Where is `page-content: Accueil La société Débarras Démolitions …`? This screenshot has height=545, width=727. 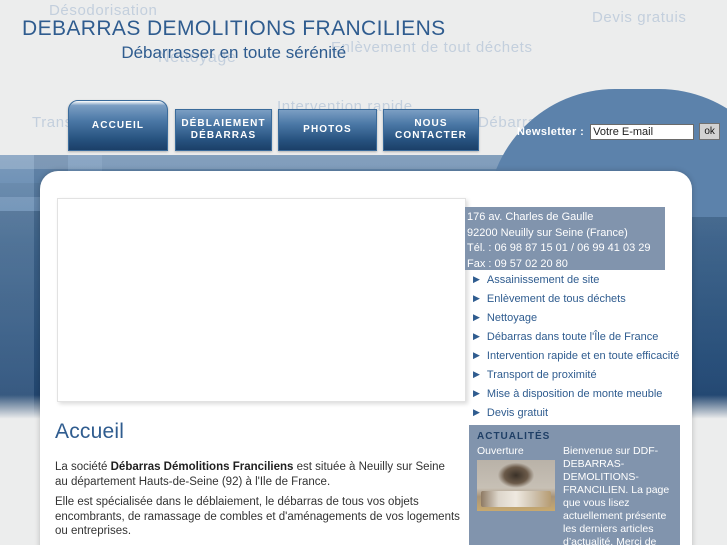
page-content: Accueil La société Débarras Démolitions … is located at coordinates (257, 482).